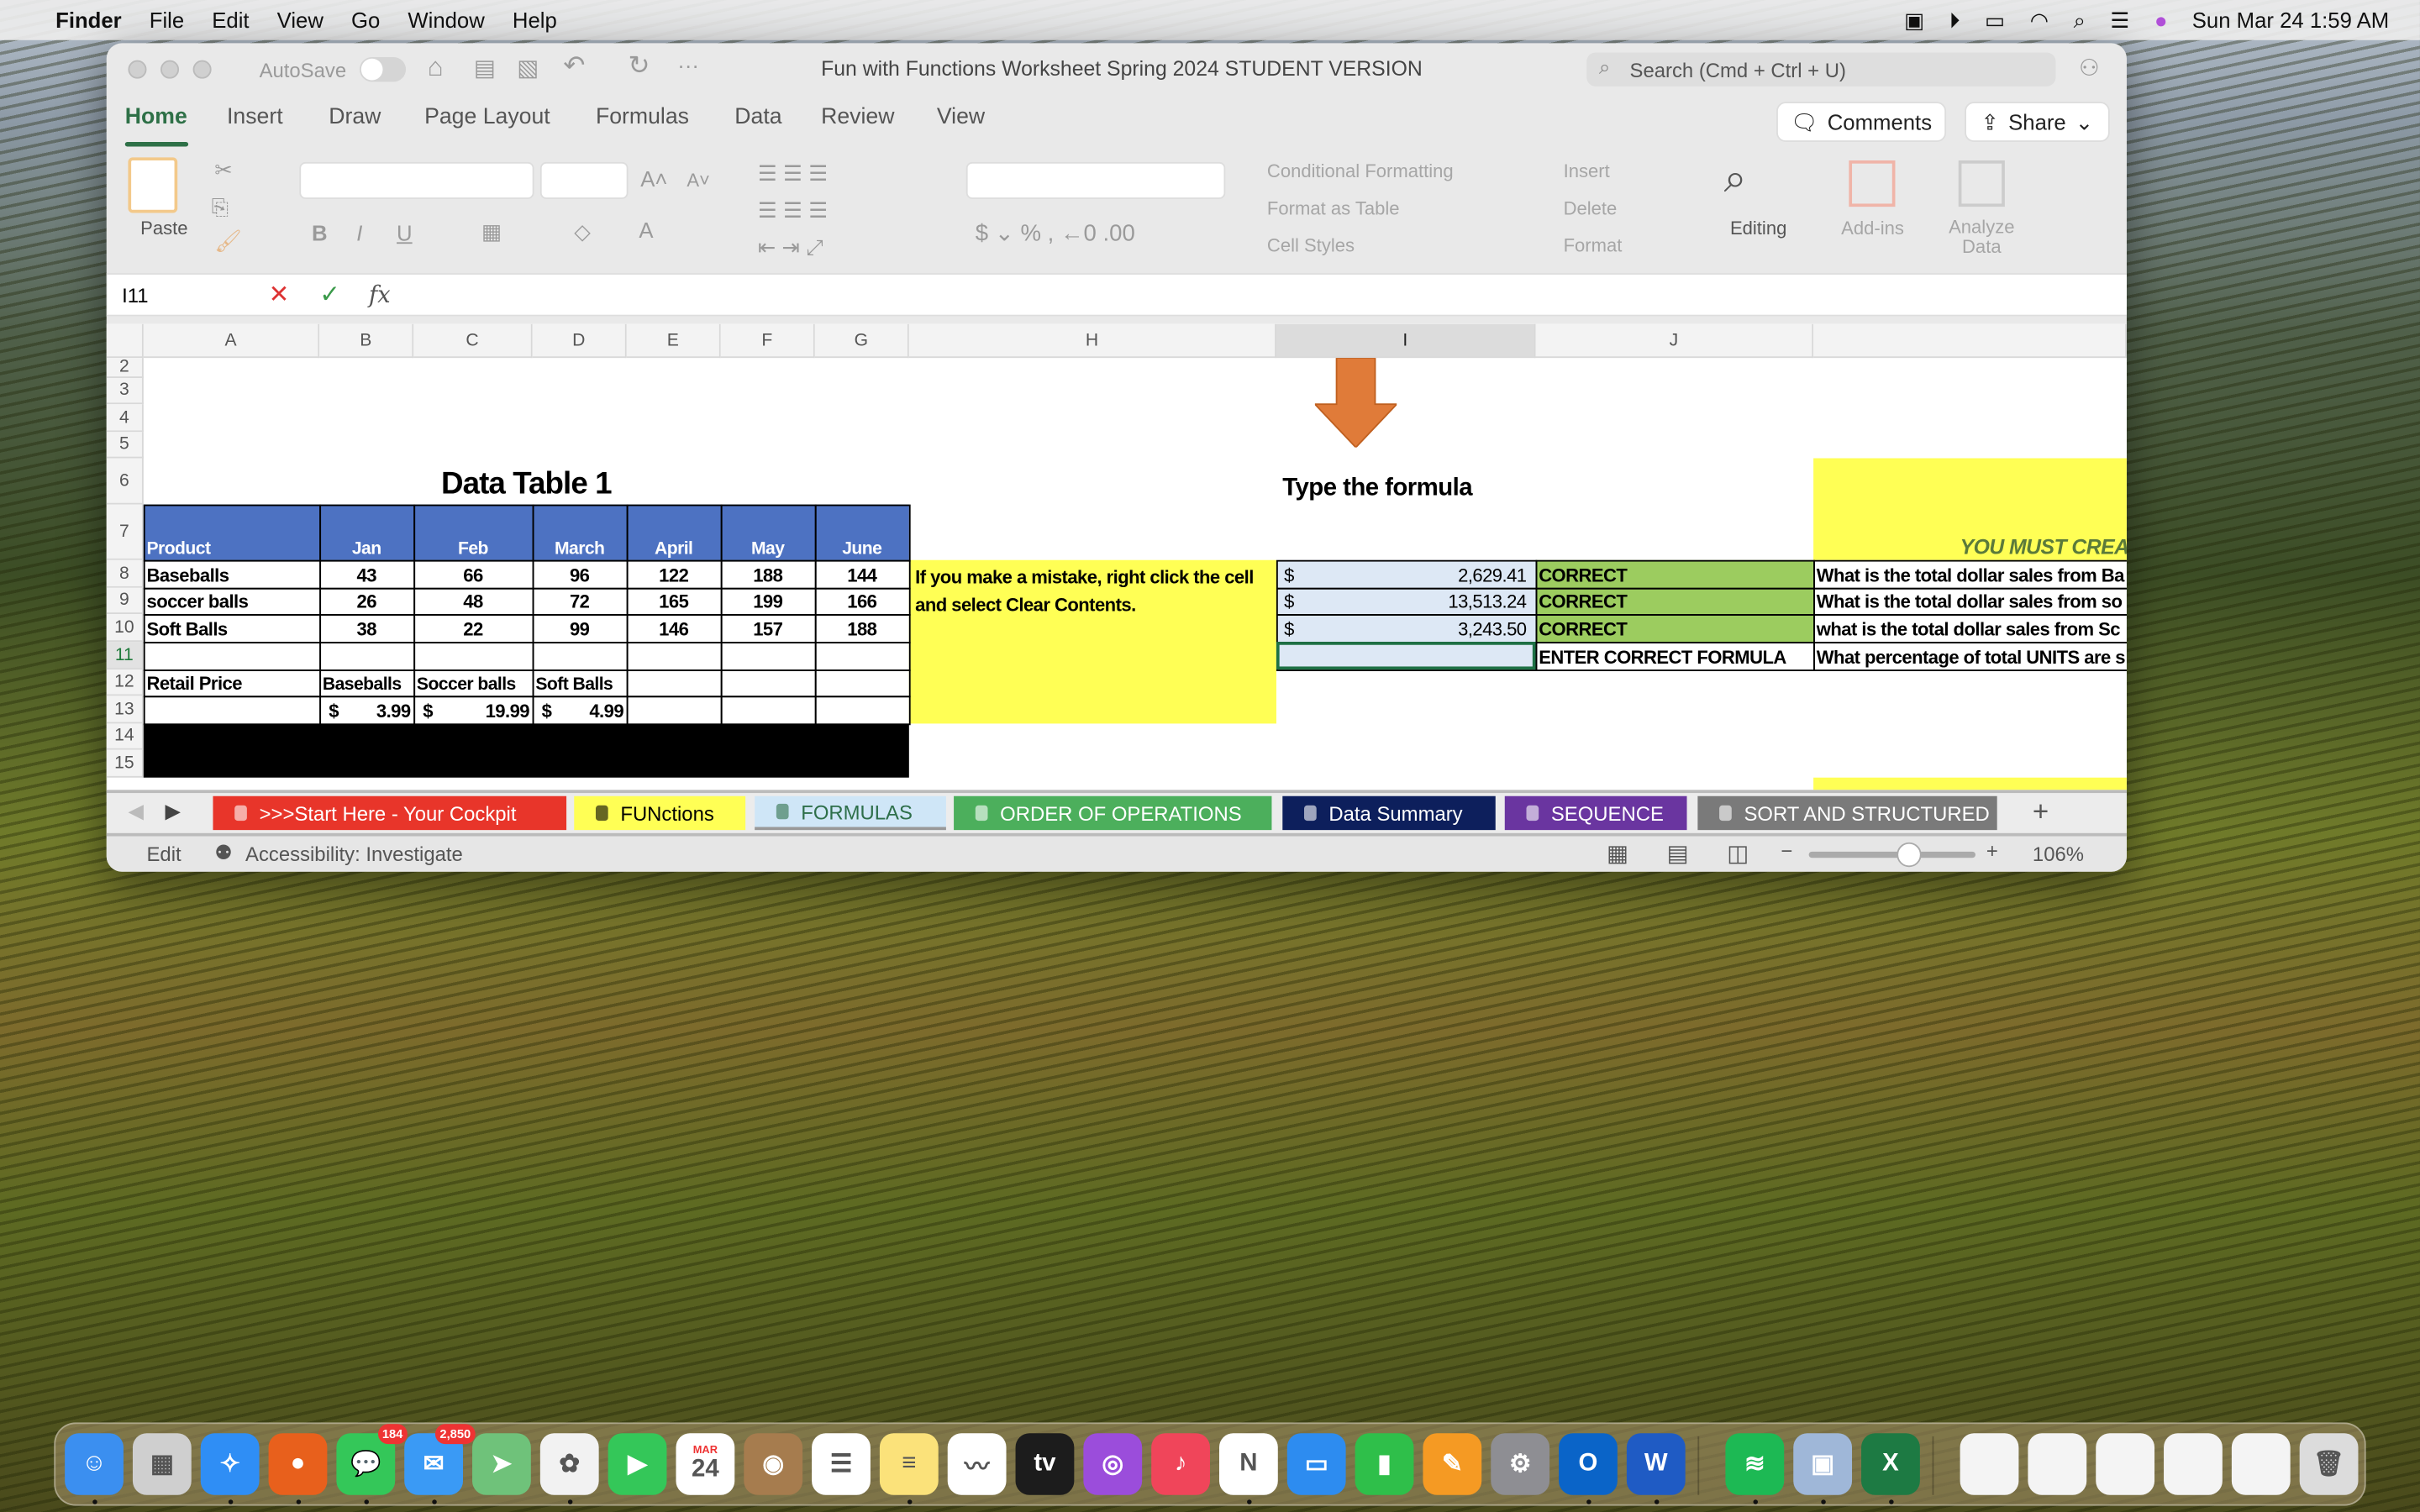 This screenshot has height=1512, width=2420. Describe the element at coordinates (579, 341) in the screenshot. I see `column-header-D: D` at that location.